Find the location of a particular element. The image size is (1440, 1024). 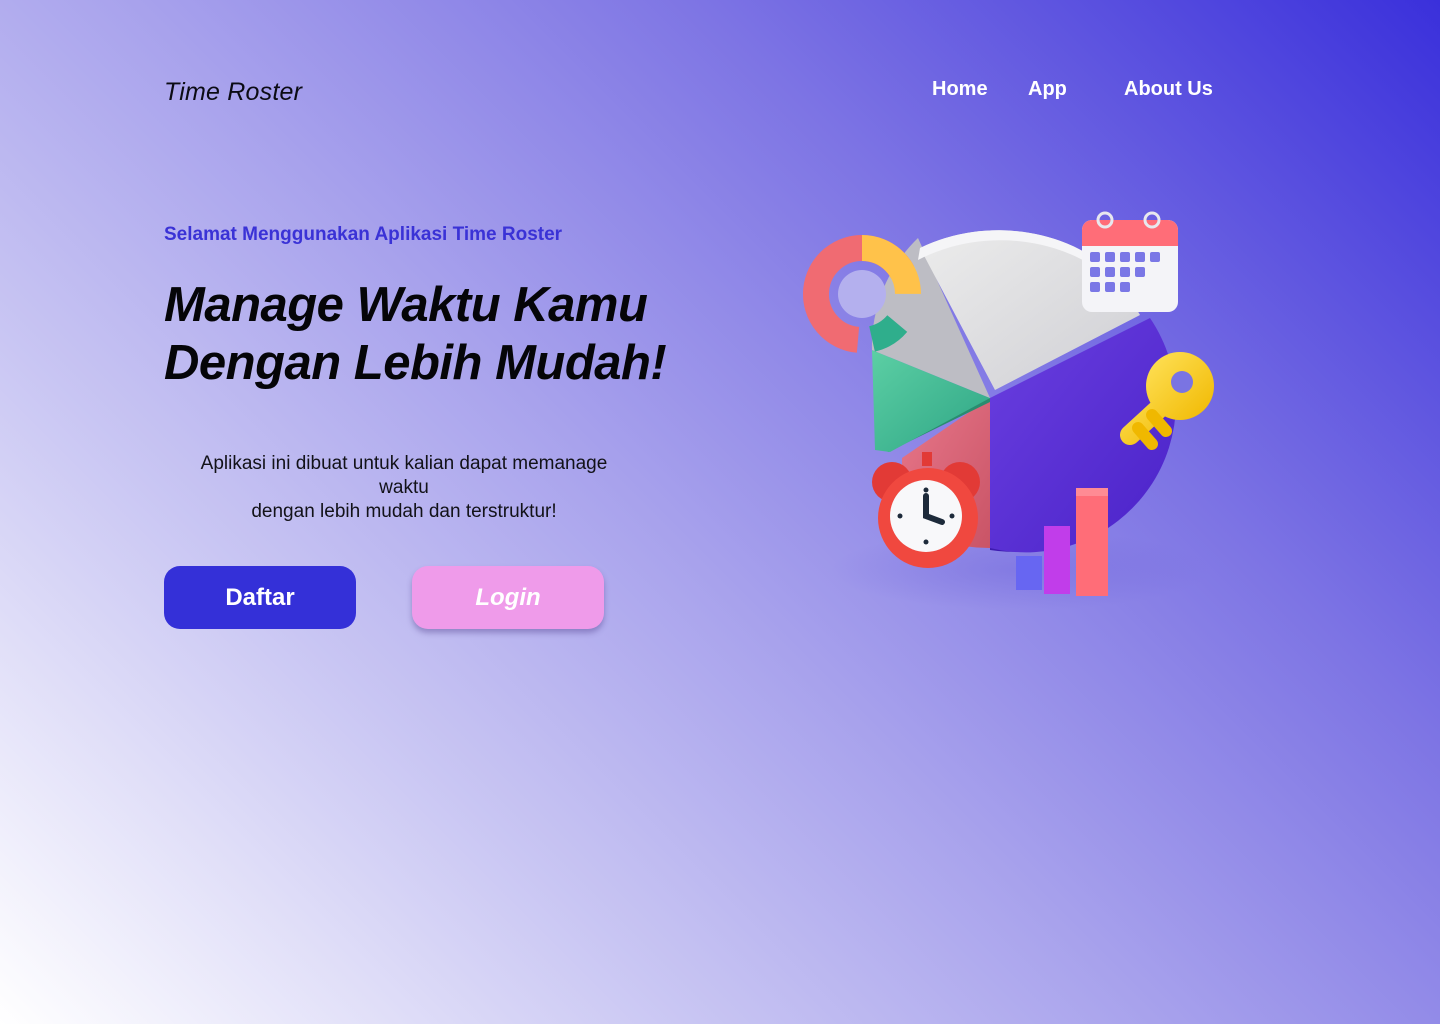

daftar-button: Daftar is located at coordinates (260, 597).